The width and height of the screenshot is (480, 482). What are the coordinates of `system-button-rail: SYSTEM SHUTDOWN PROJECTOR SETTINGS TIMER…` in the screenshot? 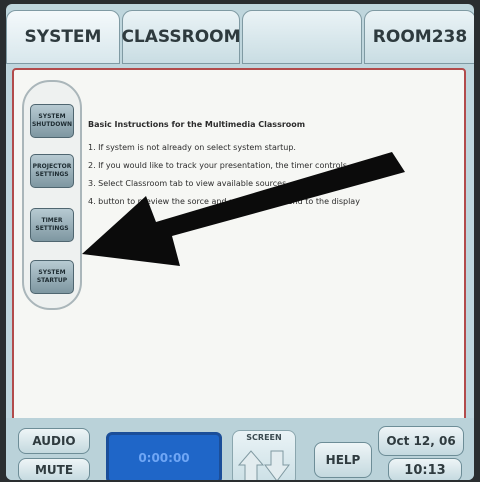 It's located at (52, 195).